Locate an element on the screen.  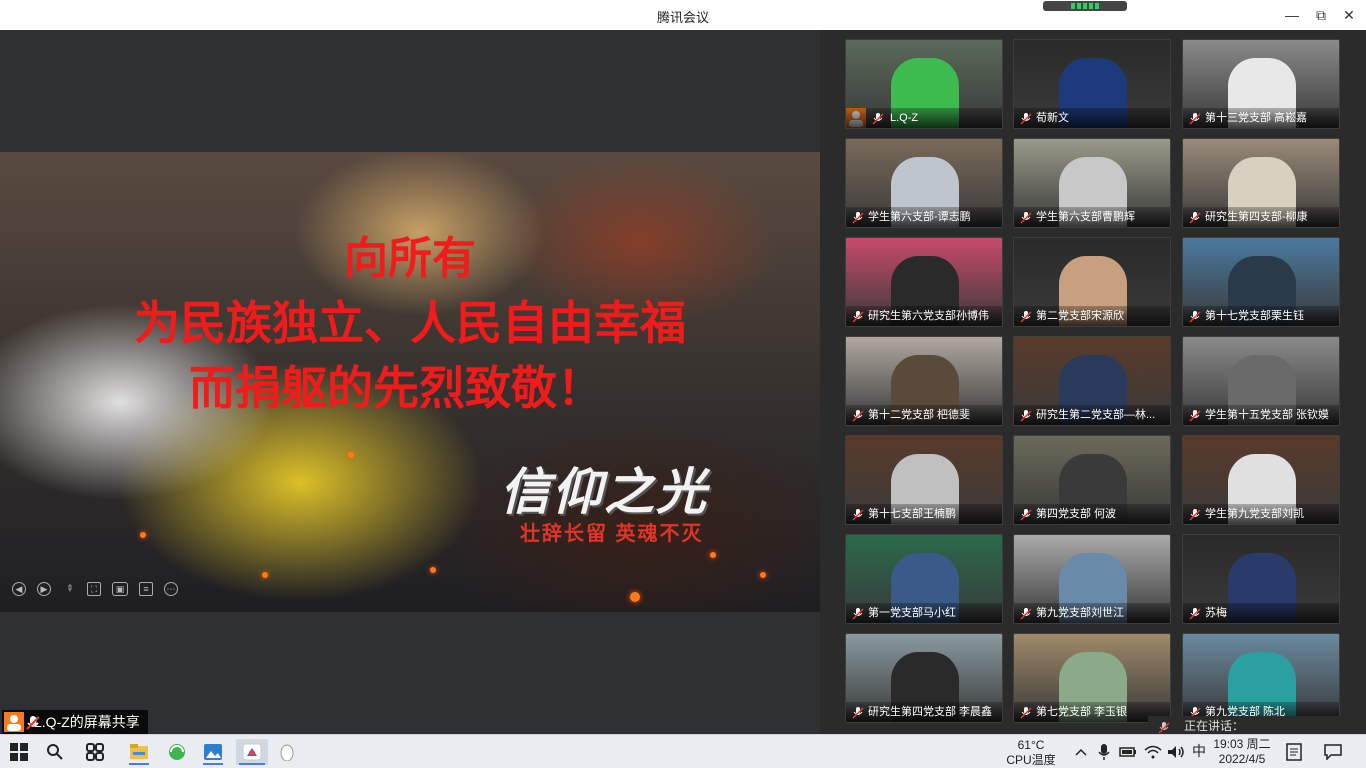
speaking-indicator: 正在讲话： is located at coordinates (1257, 725).